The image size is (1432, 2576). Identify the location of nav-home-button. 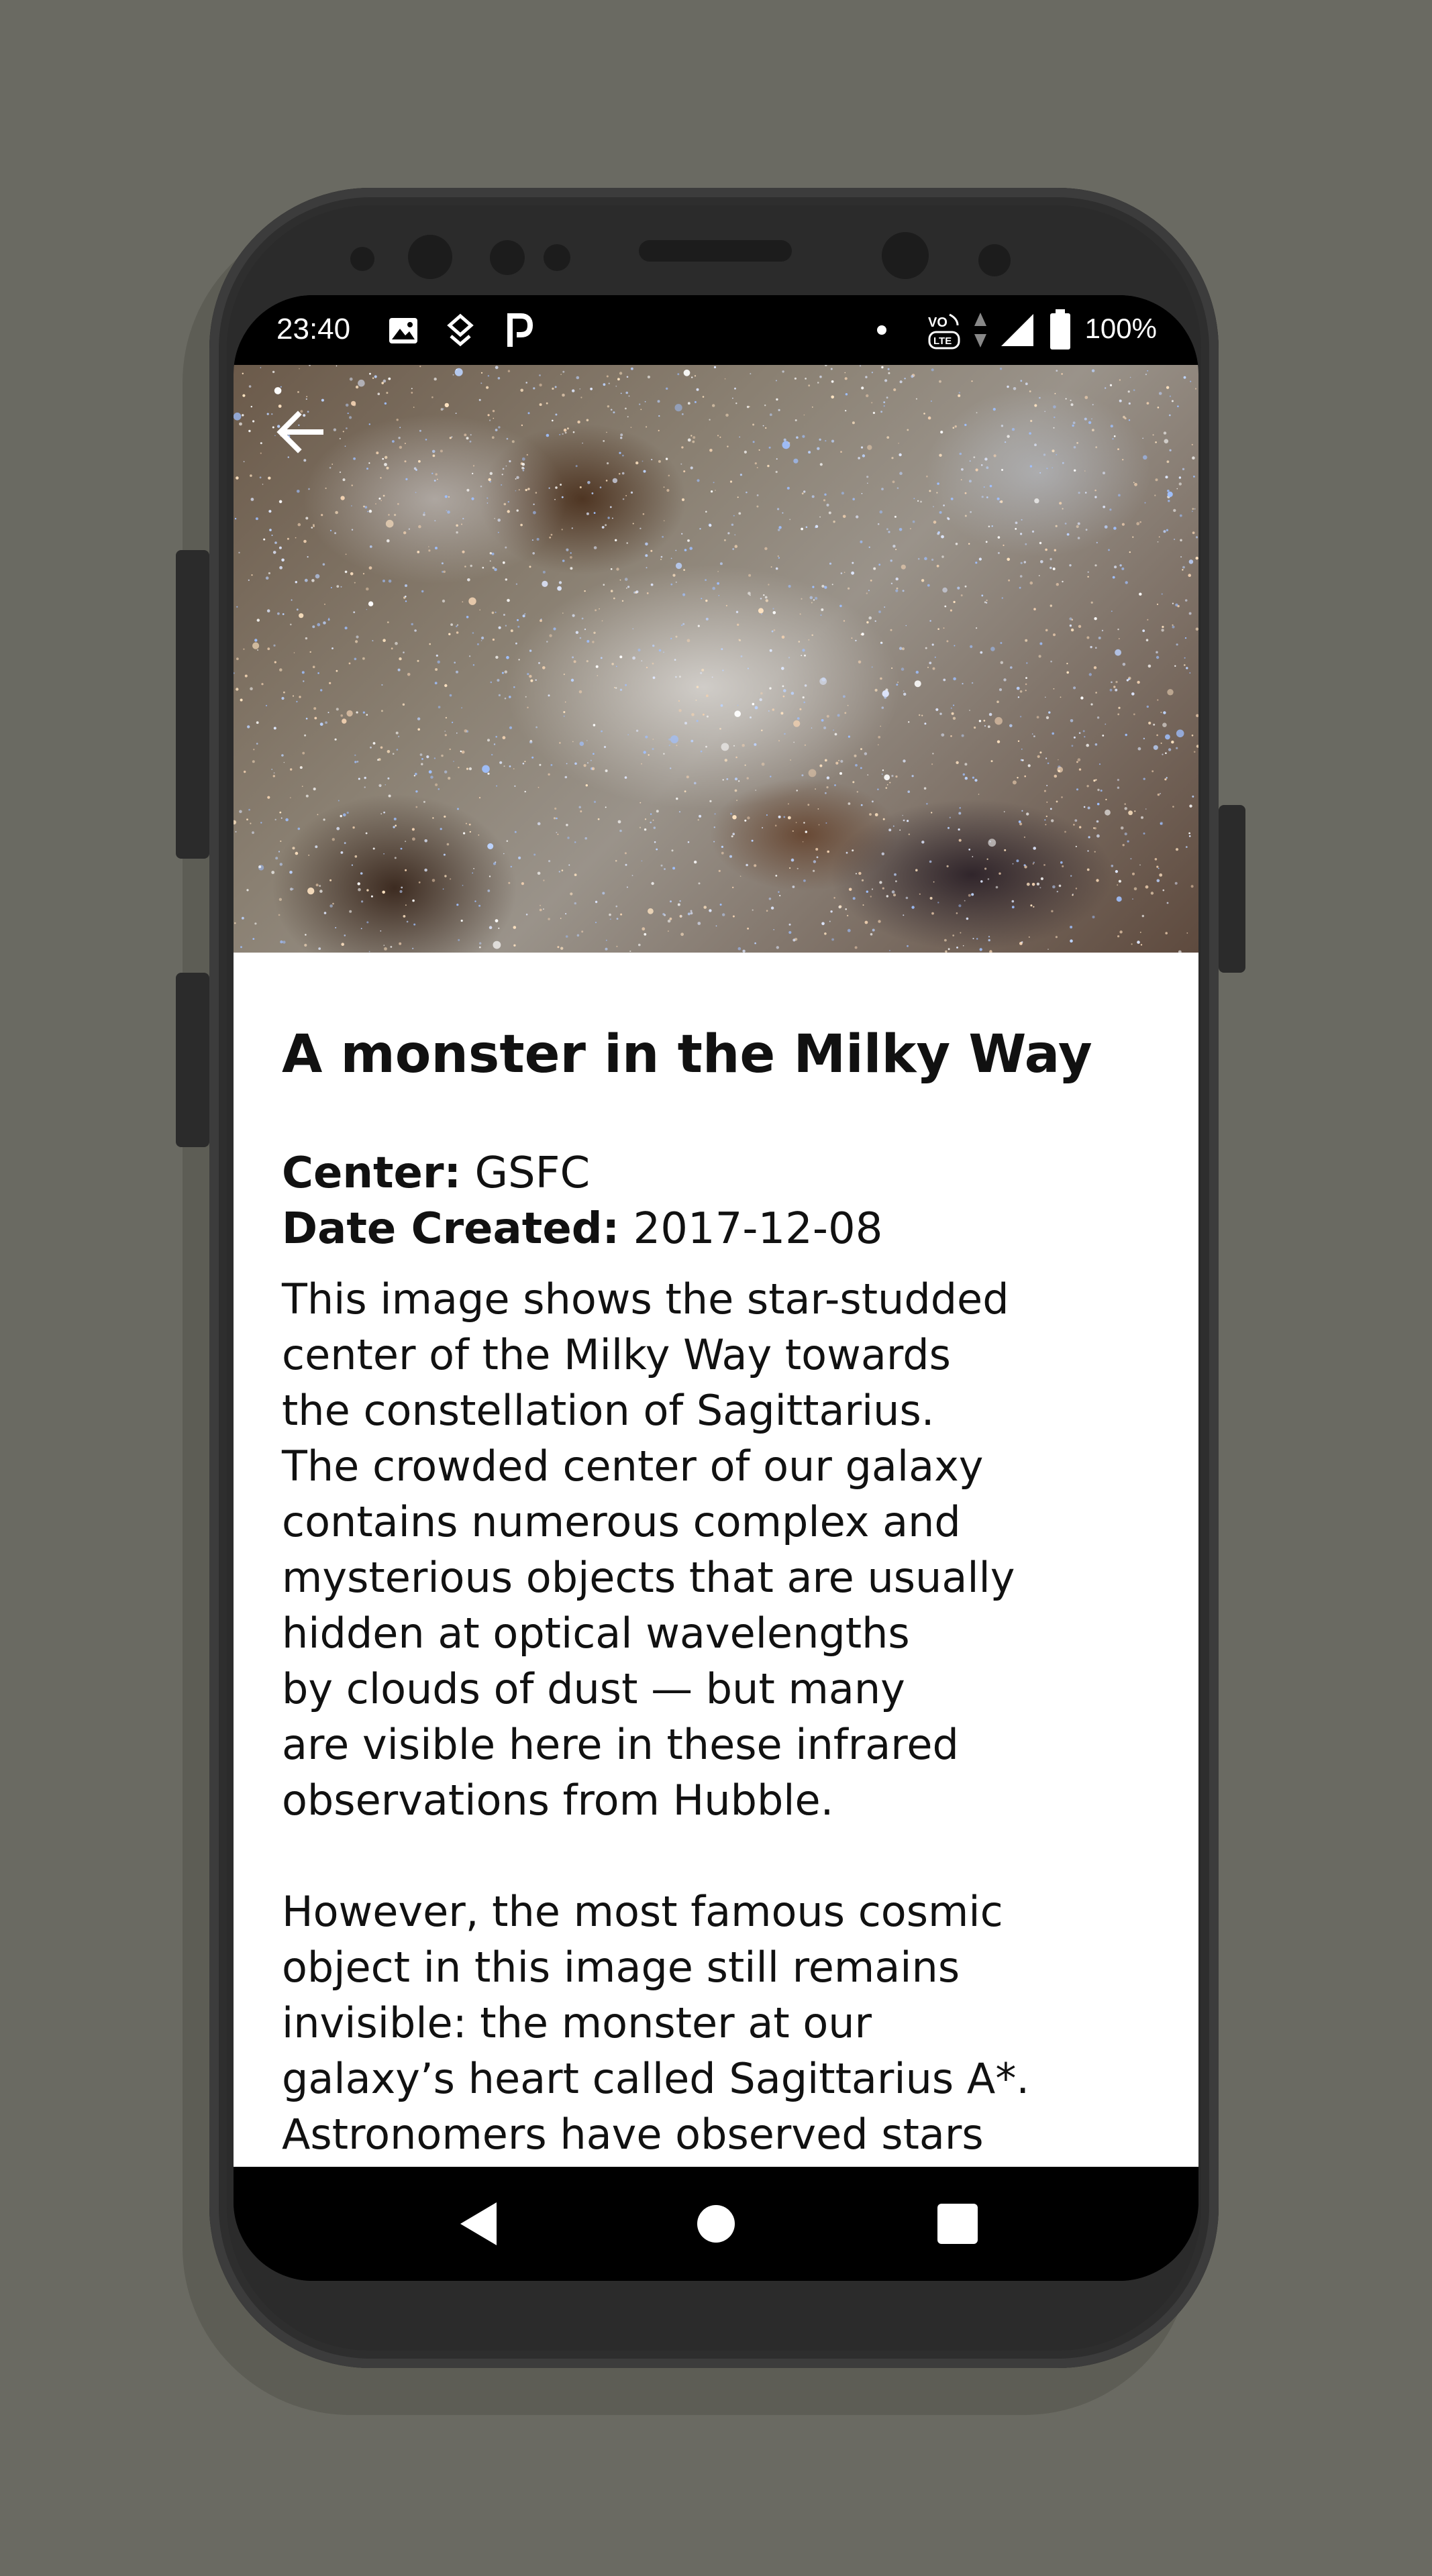
(716, 2224).